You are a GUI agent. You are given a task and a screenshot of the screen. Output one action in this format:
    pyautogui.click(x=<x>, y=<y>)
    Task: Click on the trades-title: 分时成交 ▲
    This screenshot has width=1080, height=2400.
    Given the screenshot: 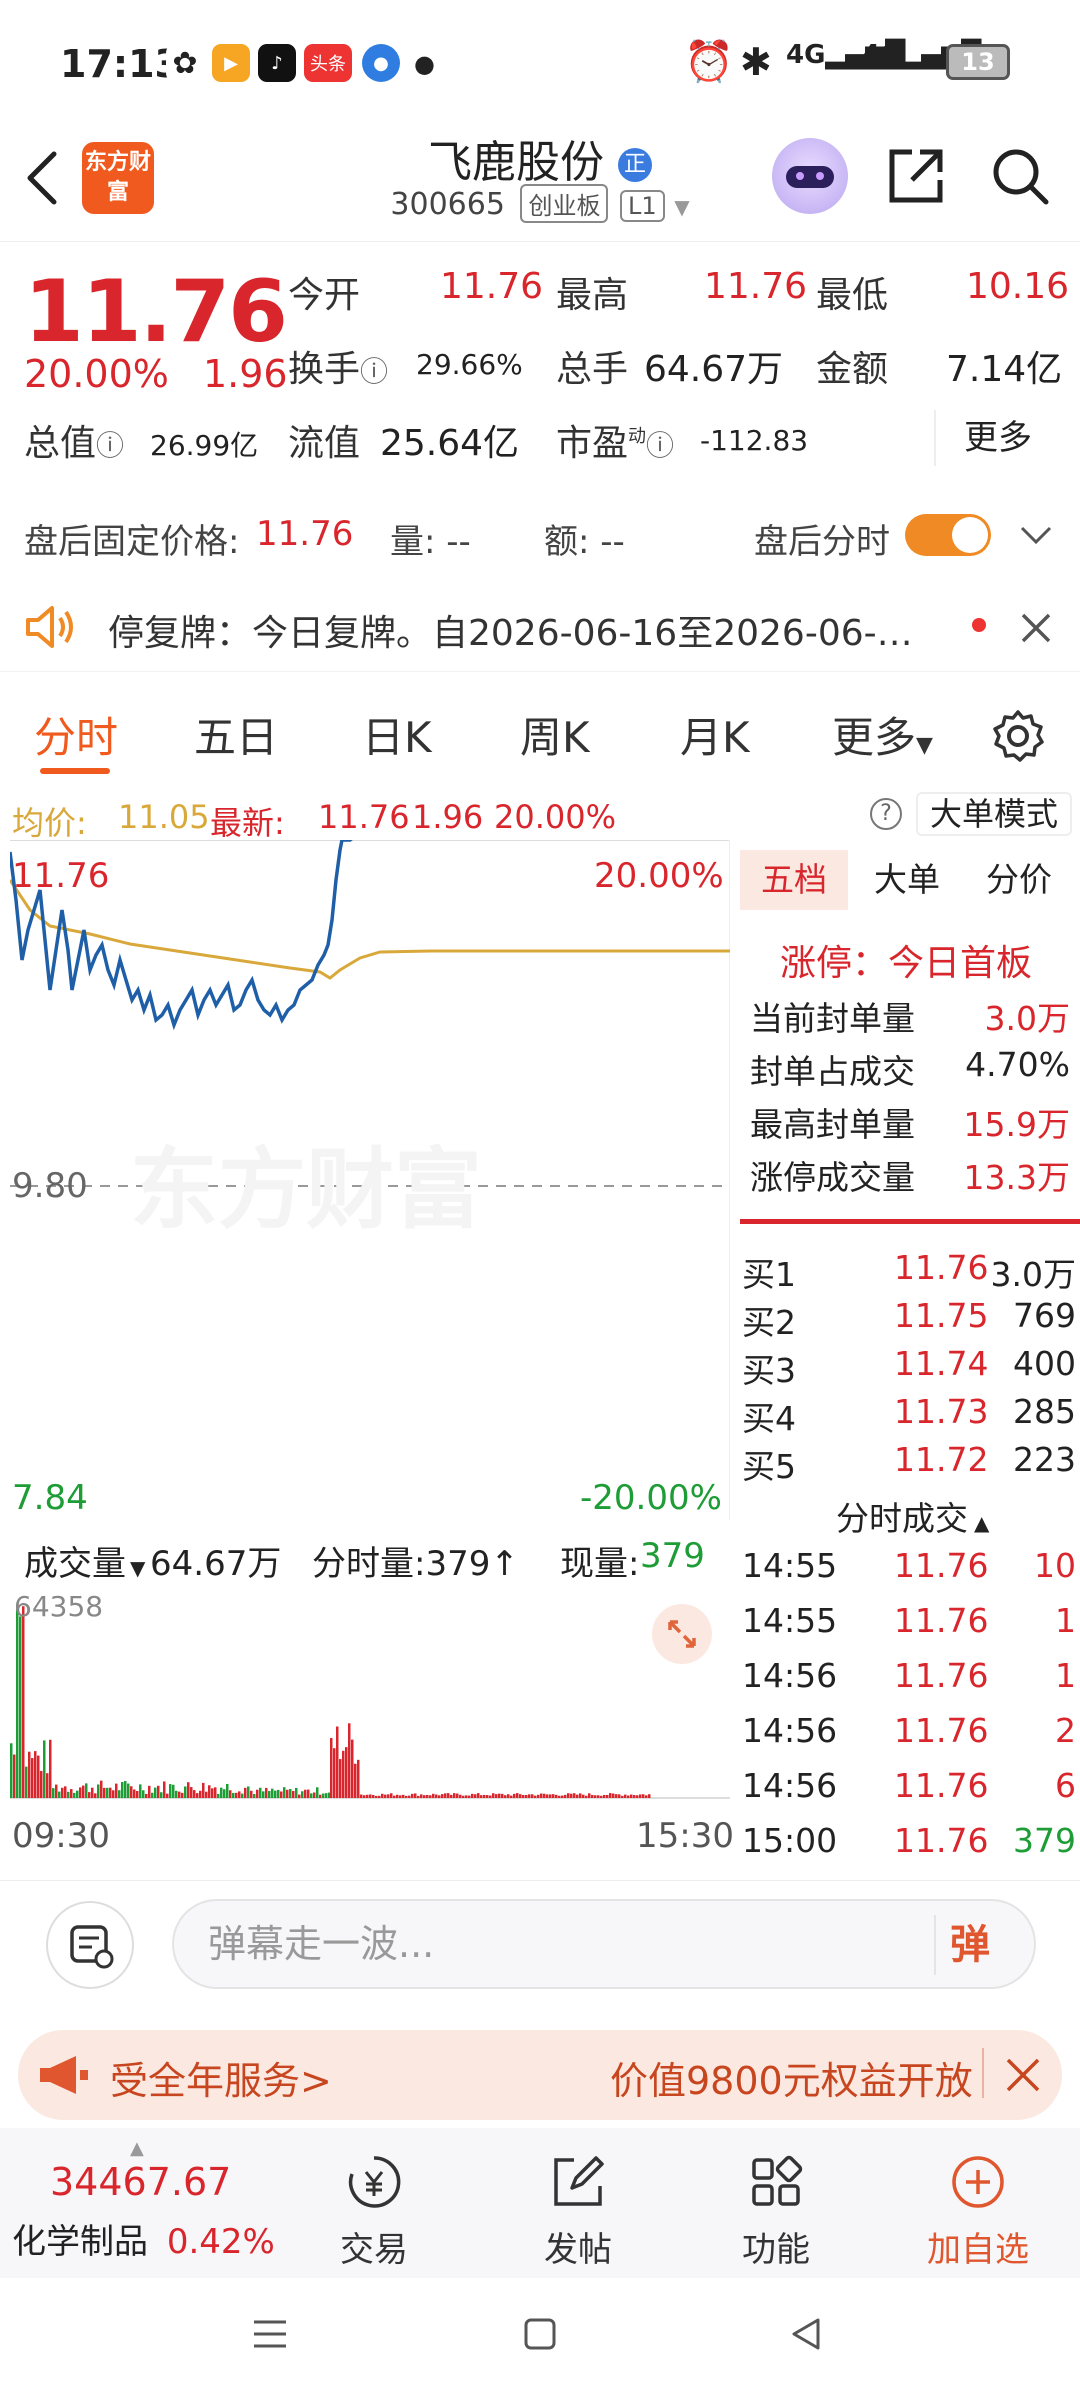 What is the action you would take?
    pyautogui.click(x=912, y=1516)
    